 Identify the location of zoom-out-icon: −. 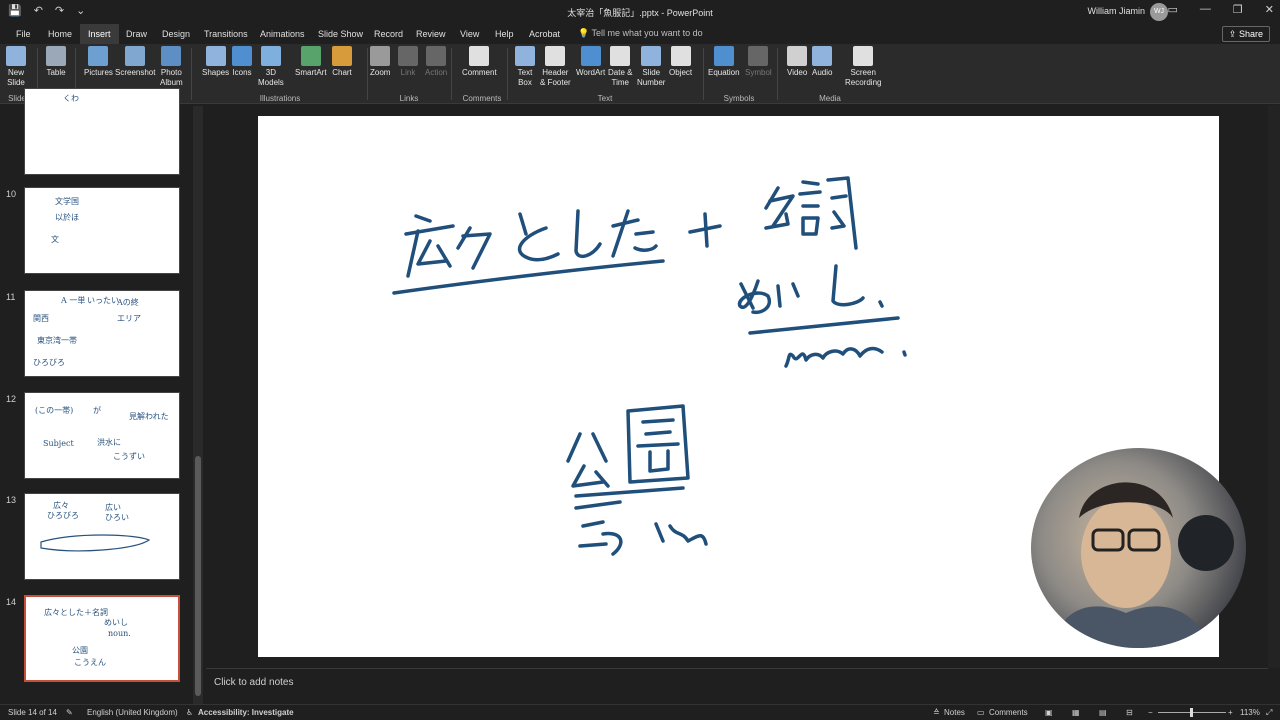
(1150, 712).